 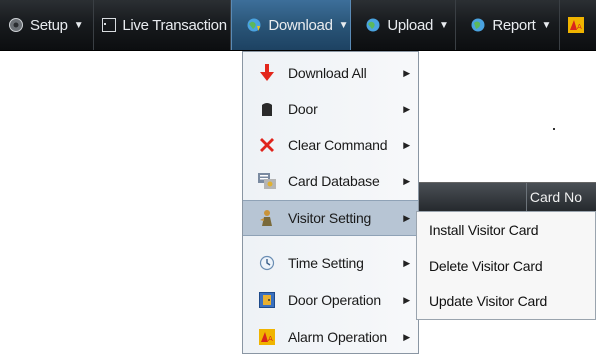 What do you see at coordinates (330, 109) in the screenshot?
I see `menu-item-door: Door ▶` at bounding box center [330, 109].